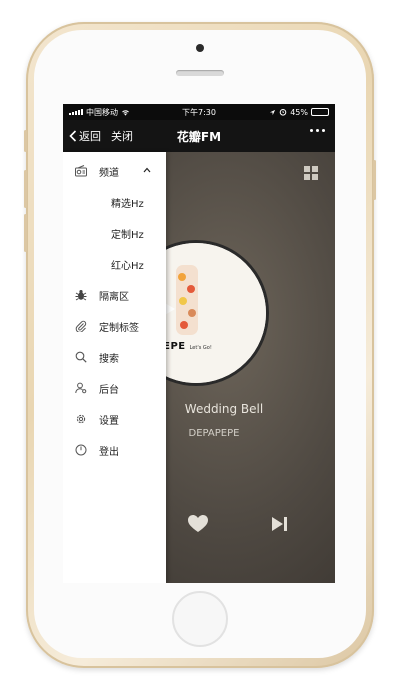 This screenshot has width=400, height=688. I want to click on menu-label: 设置, so click(109, 421).